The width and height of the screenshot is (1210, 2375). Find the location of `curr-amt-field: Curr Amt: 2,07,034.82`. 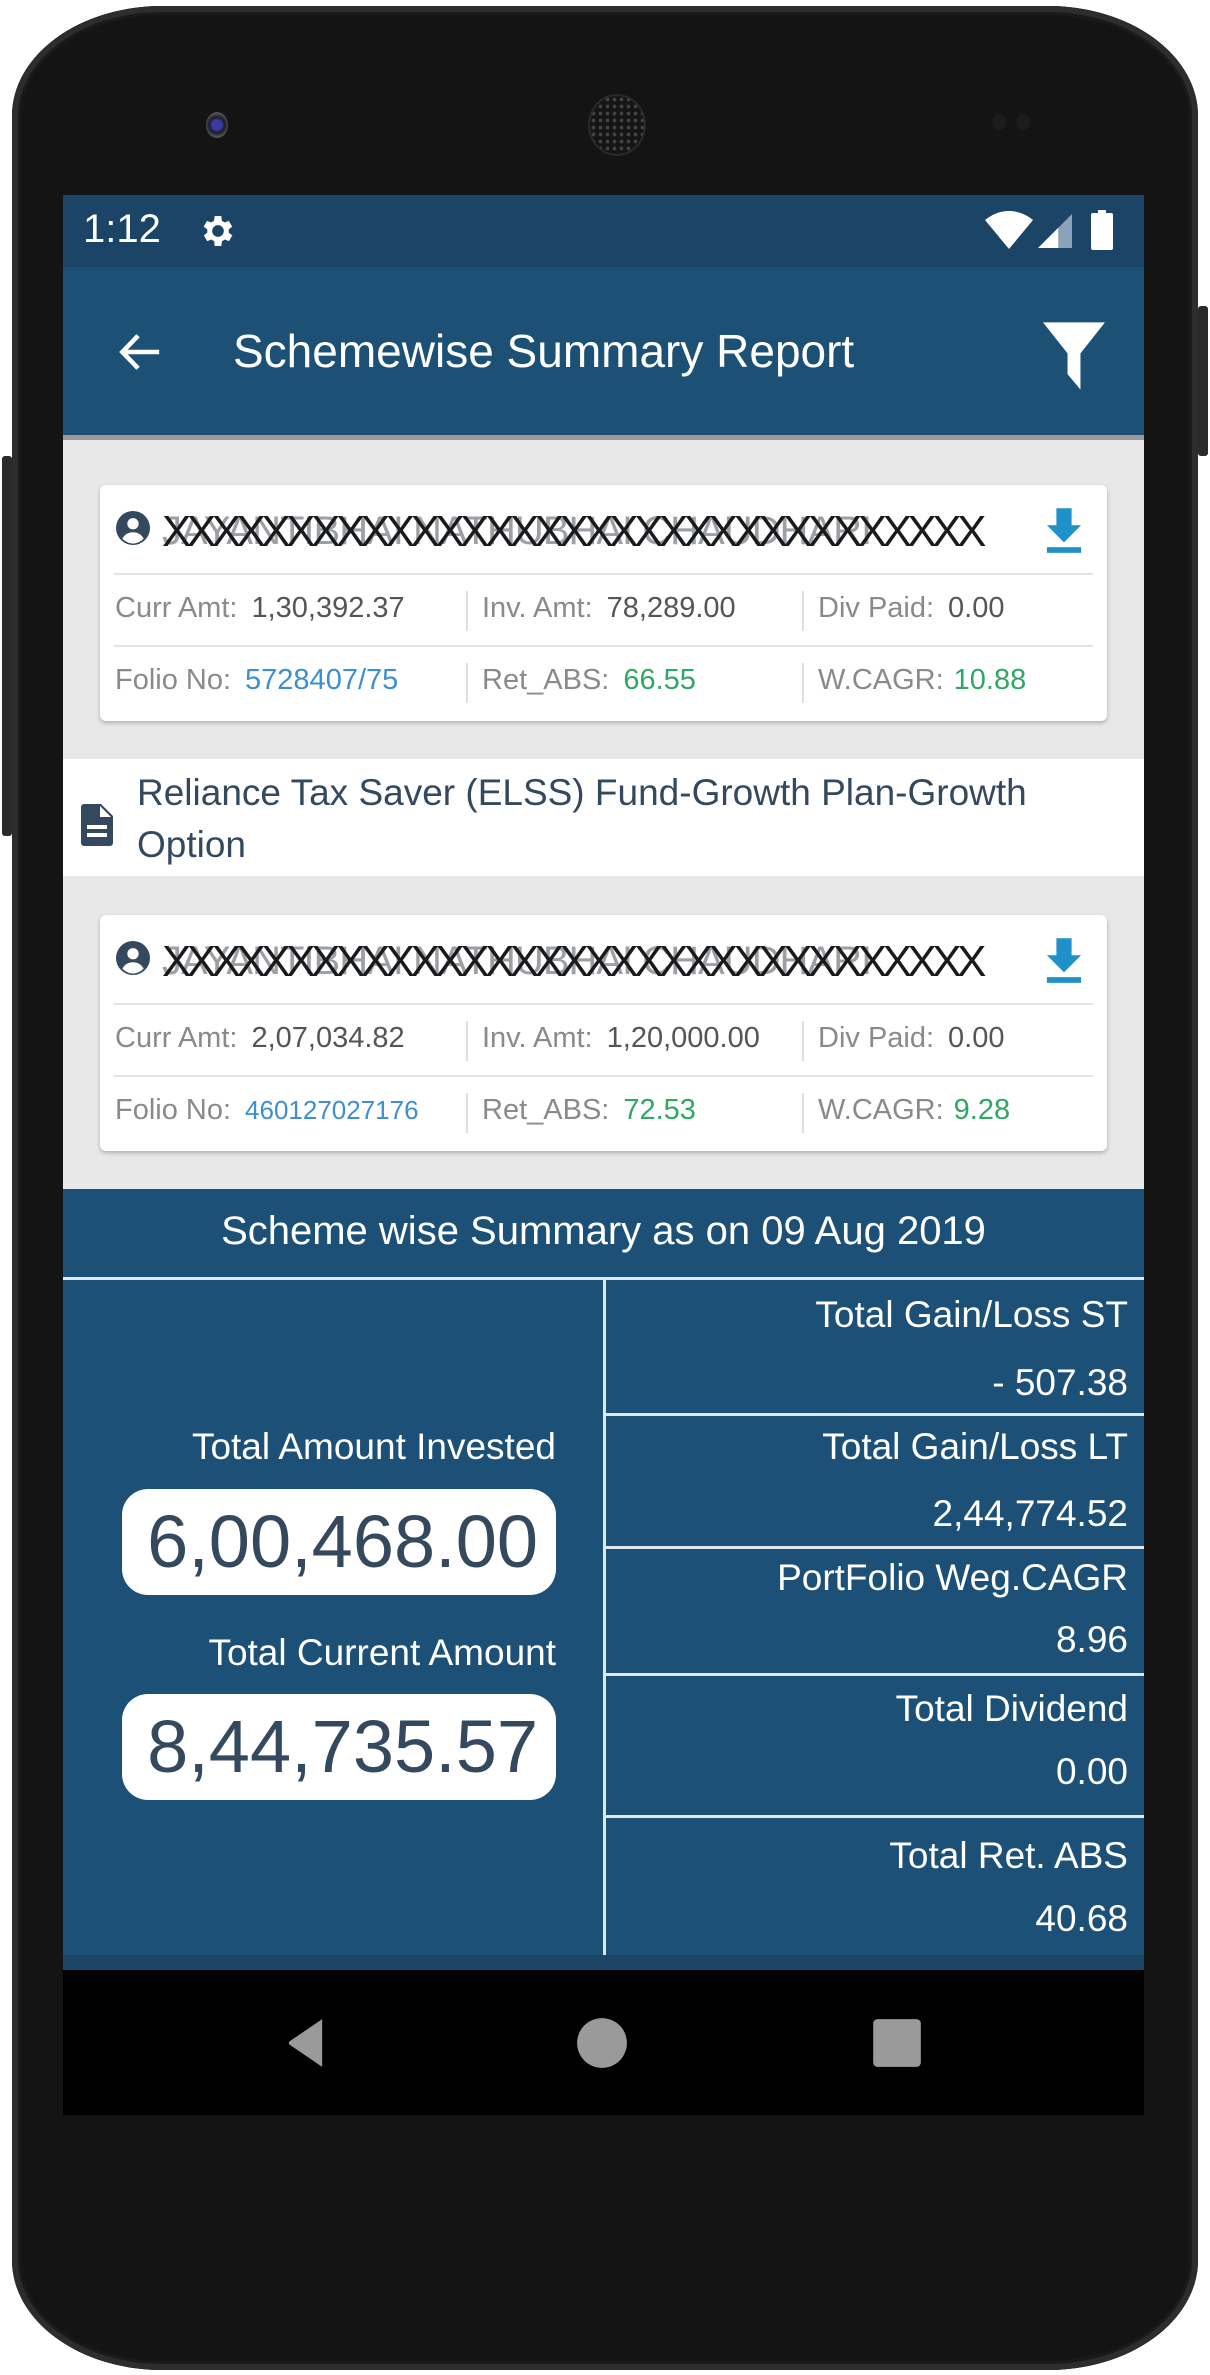

curr-amt-field: Curr Amt: 2,07,034.82 is located at coordinates (260, 1038).